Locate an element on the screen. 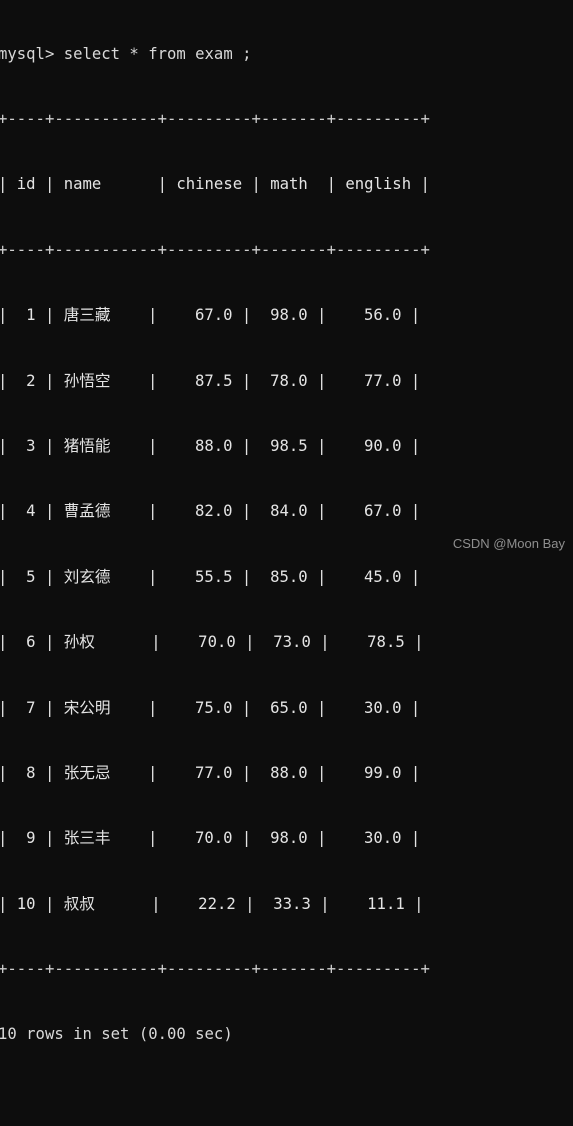  table-row: | 4 | 曹孟德 | 82.0 | 84.0 | 67.0 | is located at coordinates (210, 511).